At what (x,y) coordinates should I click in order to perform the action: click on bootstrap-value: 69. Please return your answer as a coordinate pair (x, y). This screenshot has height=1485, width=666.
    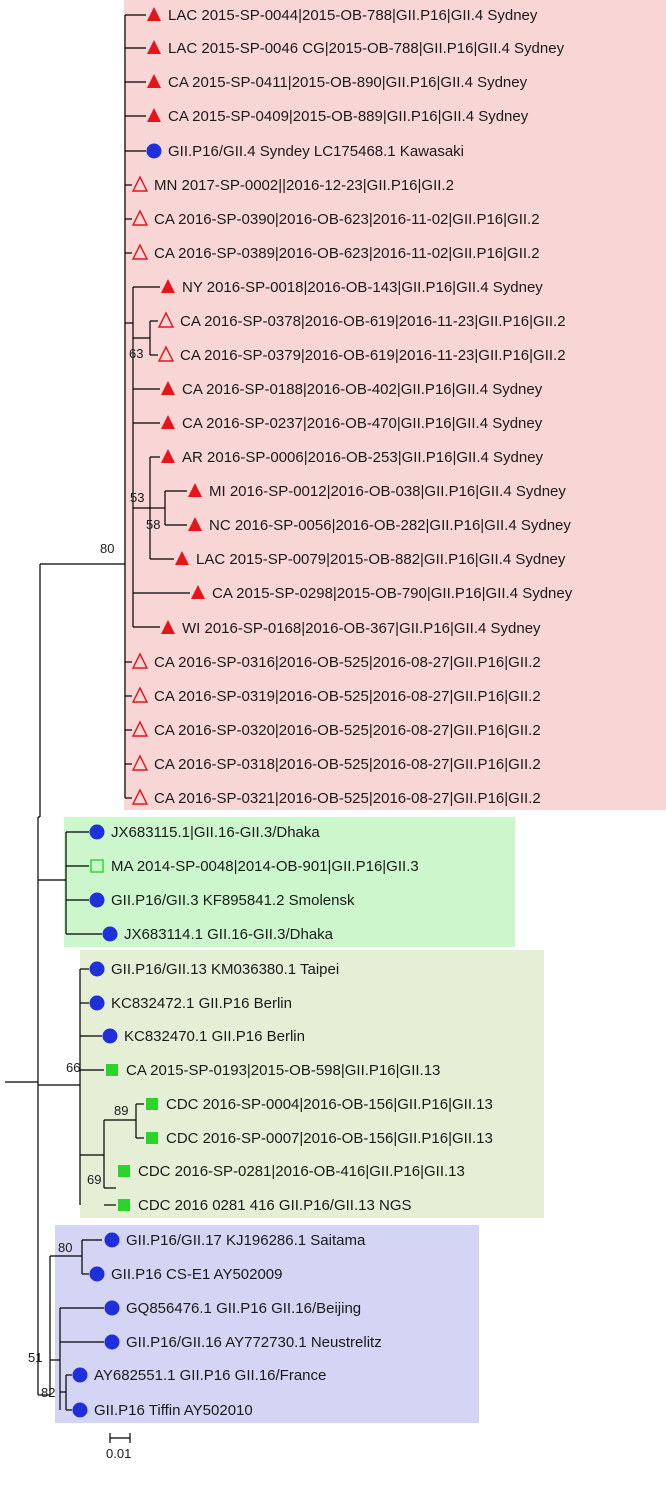
    Looking at the image, I should click on (94, 1179).